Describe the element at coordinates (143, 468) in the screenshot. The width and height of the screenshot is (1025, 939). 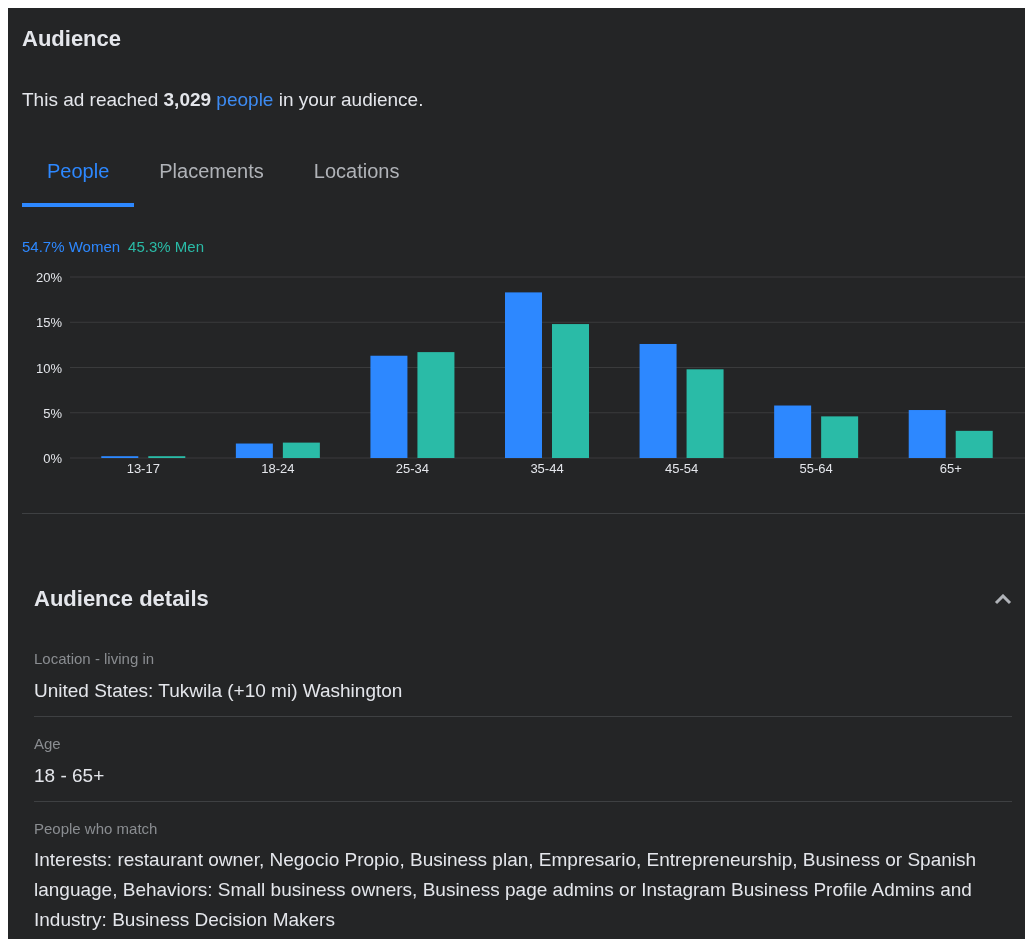
I see `axis-label: 13-17` at that location.